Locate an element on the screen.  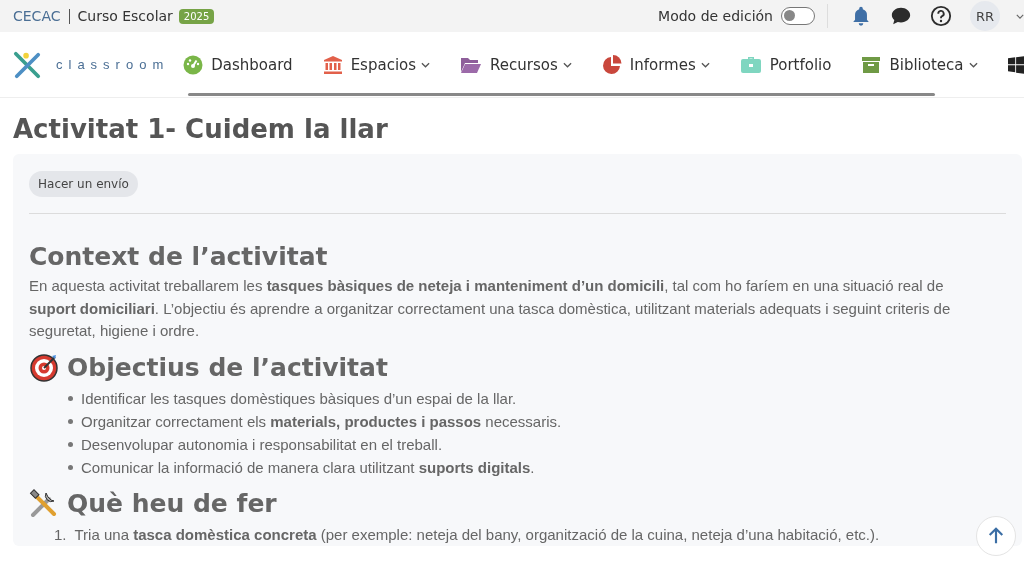
chat-bubble-icon is located at coordinates (901, 16).